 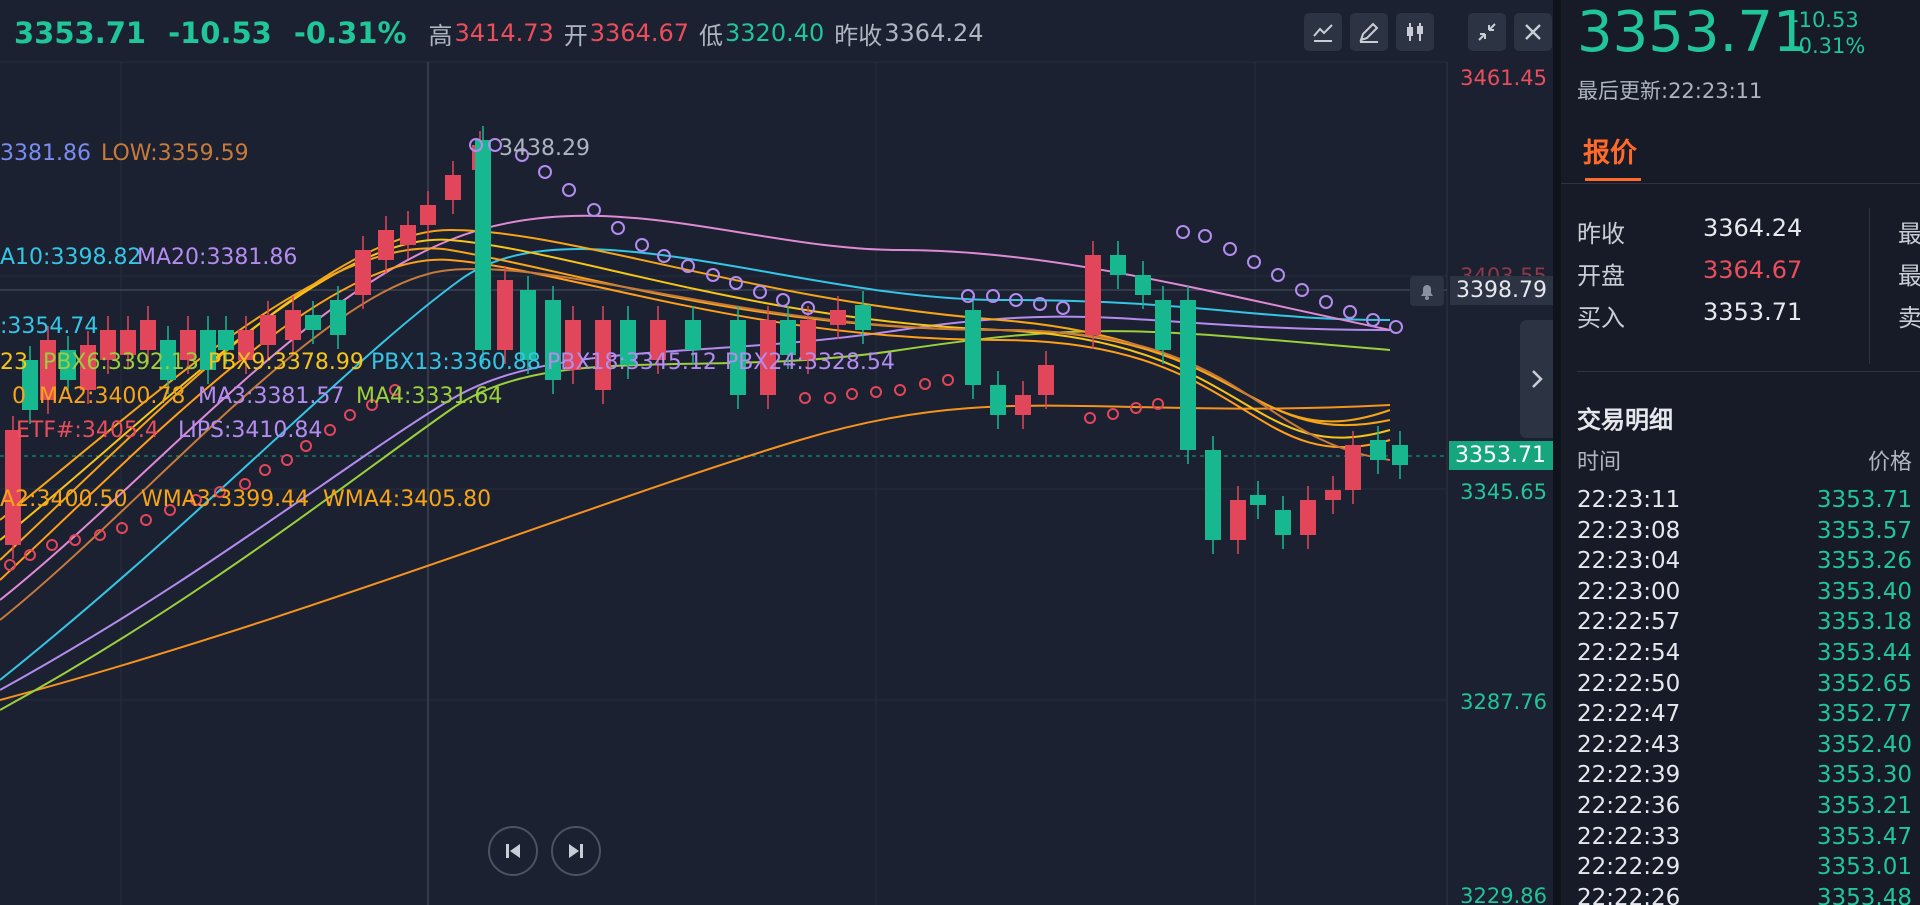 I want to click on quote-price: 3353.71, so click(x=1693, y=32).